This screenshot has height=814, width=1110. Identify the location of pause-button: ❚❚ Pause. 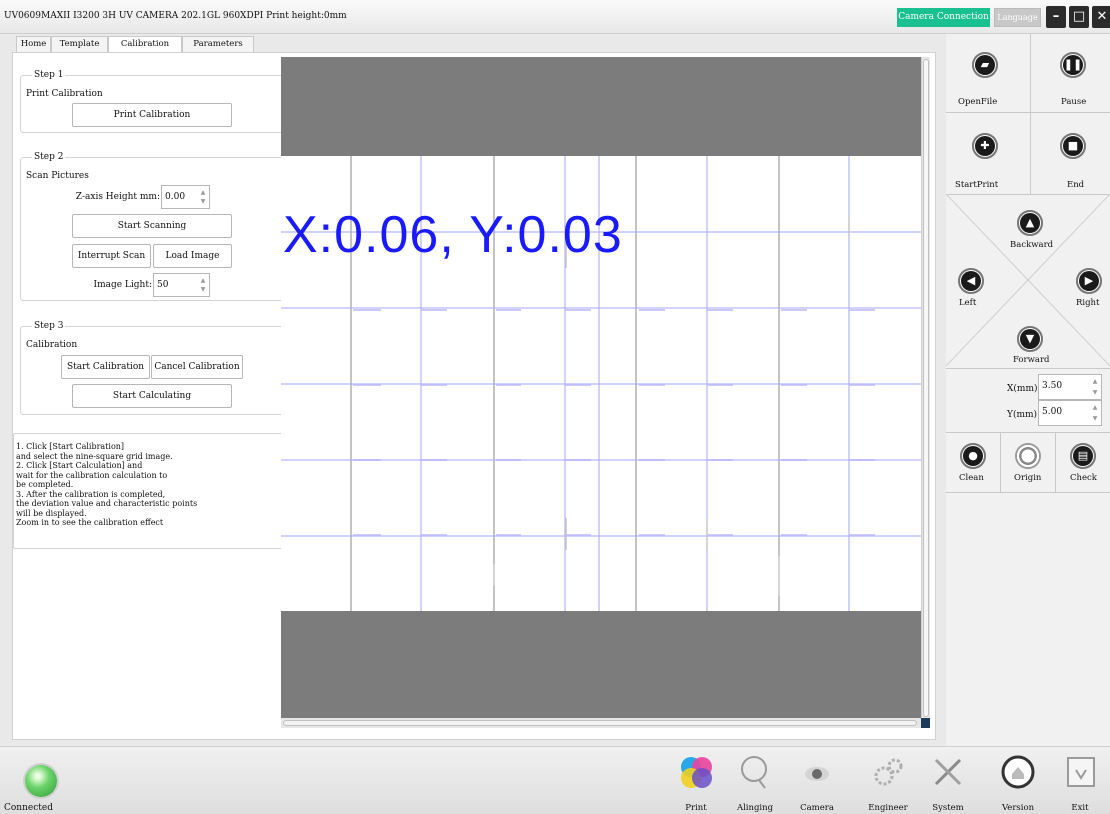
(1070, 73).